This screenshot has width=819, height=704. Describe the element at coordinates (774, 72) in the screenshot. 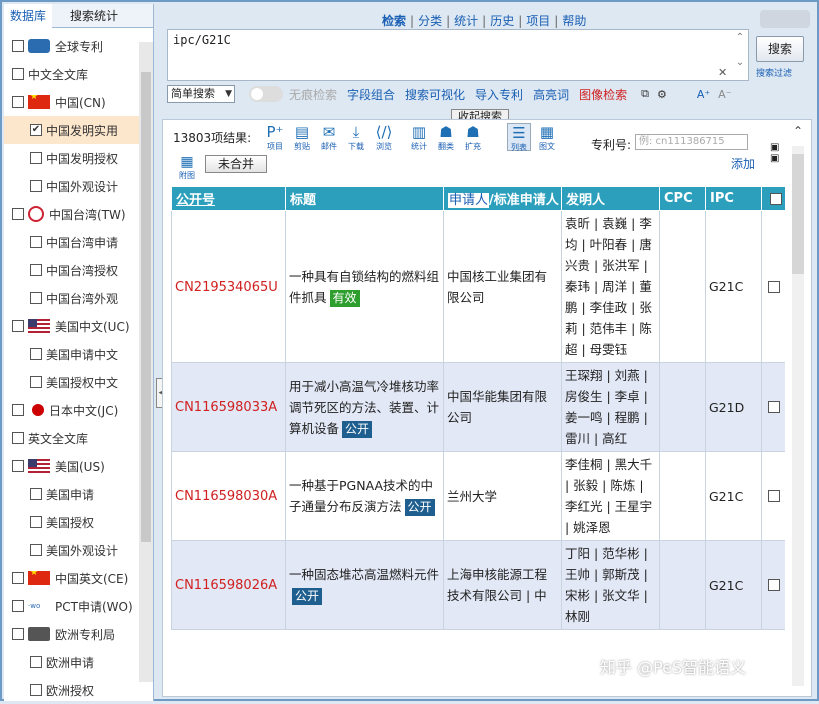

I see `search-filter-link: 搜索过滤` at that location.